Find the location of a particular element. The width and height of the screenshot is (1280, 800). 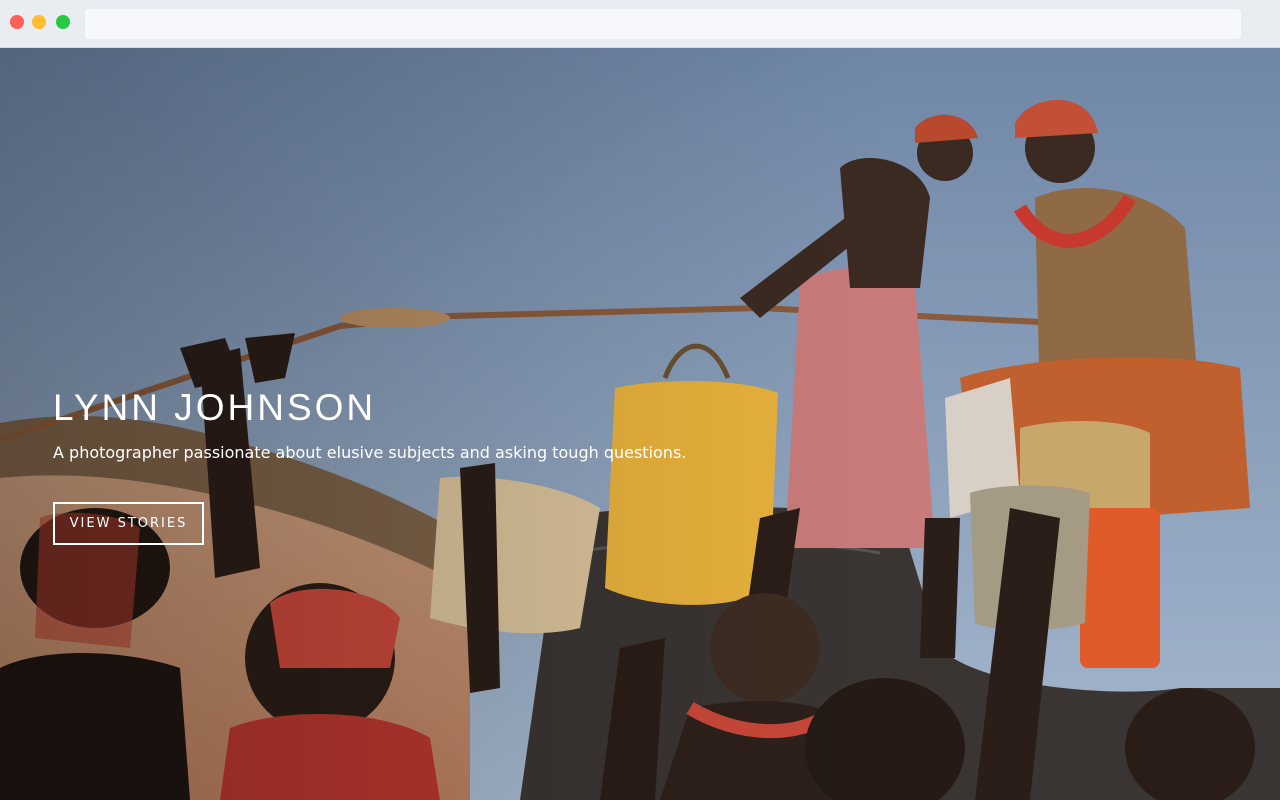

zoom-window-icon is located at coordinates (63, 22).